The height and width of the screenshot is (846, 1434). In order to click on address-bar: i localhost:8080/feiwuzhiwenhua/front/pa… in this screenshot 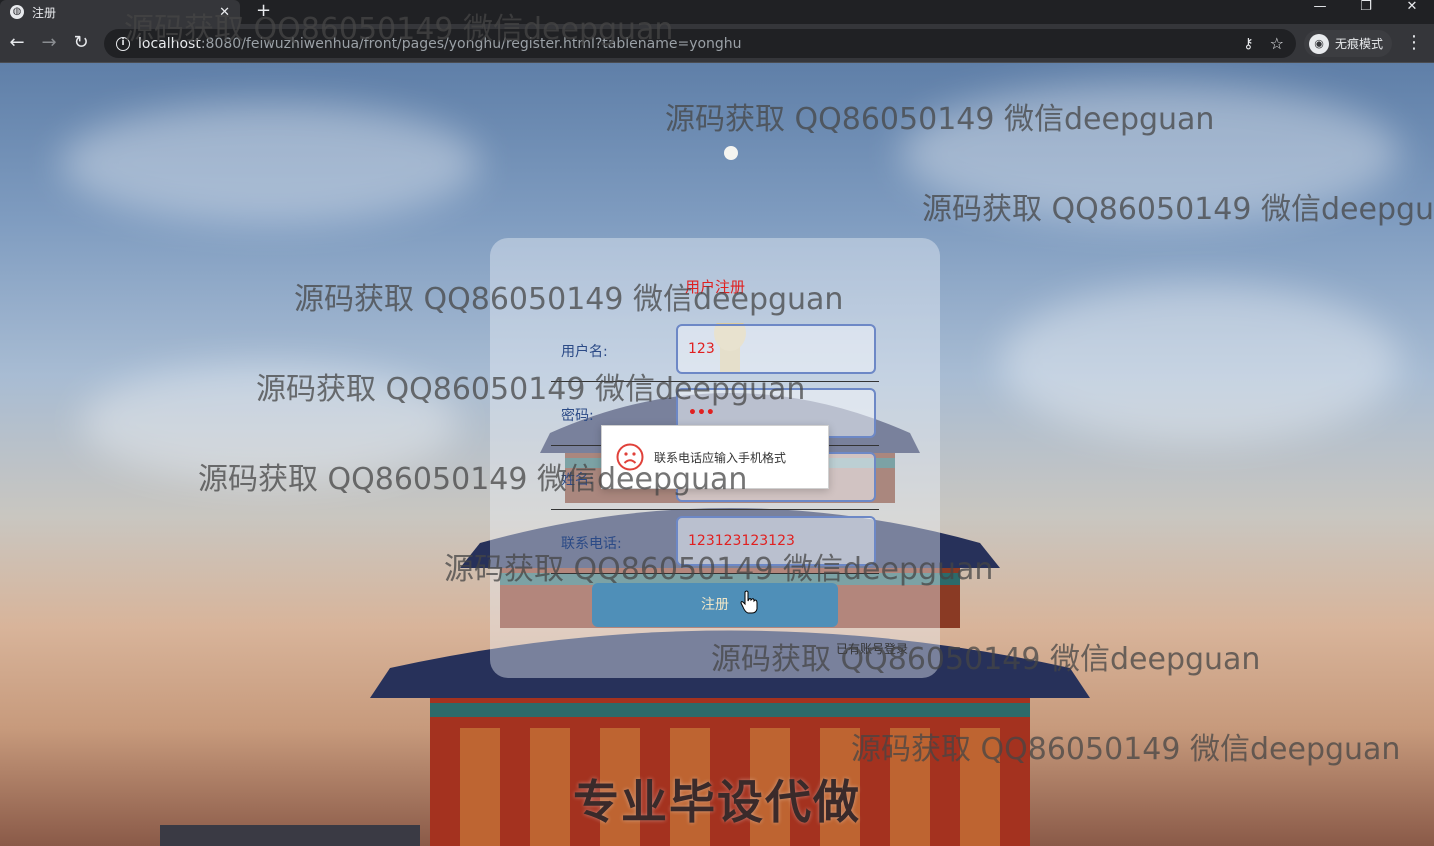, I will do `click(700, 43)`.